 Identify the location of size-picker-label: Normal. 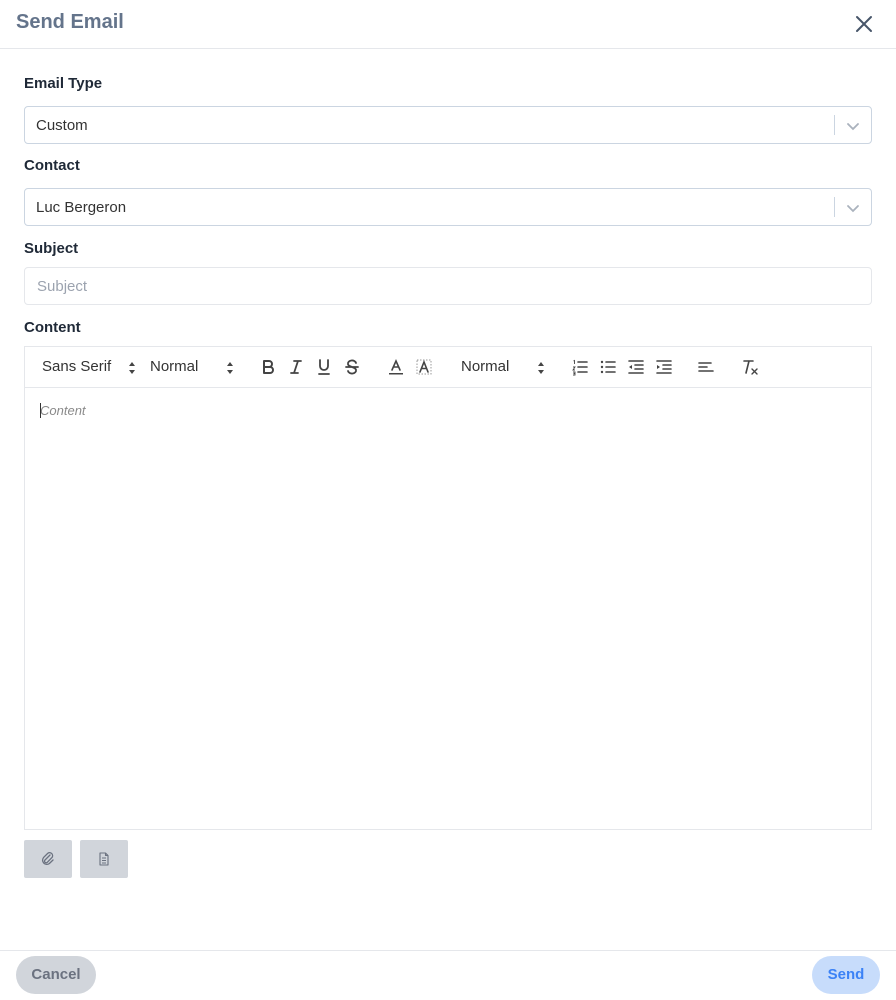
(174, 366).